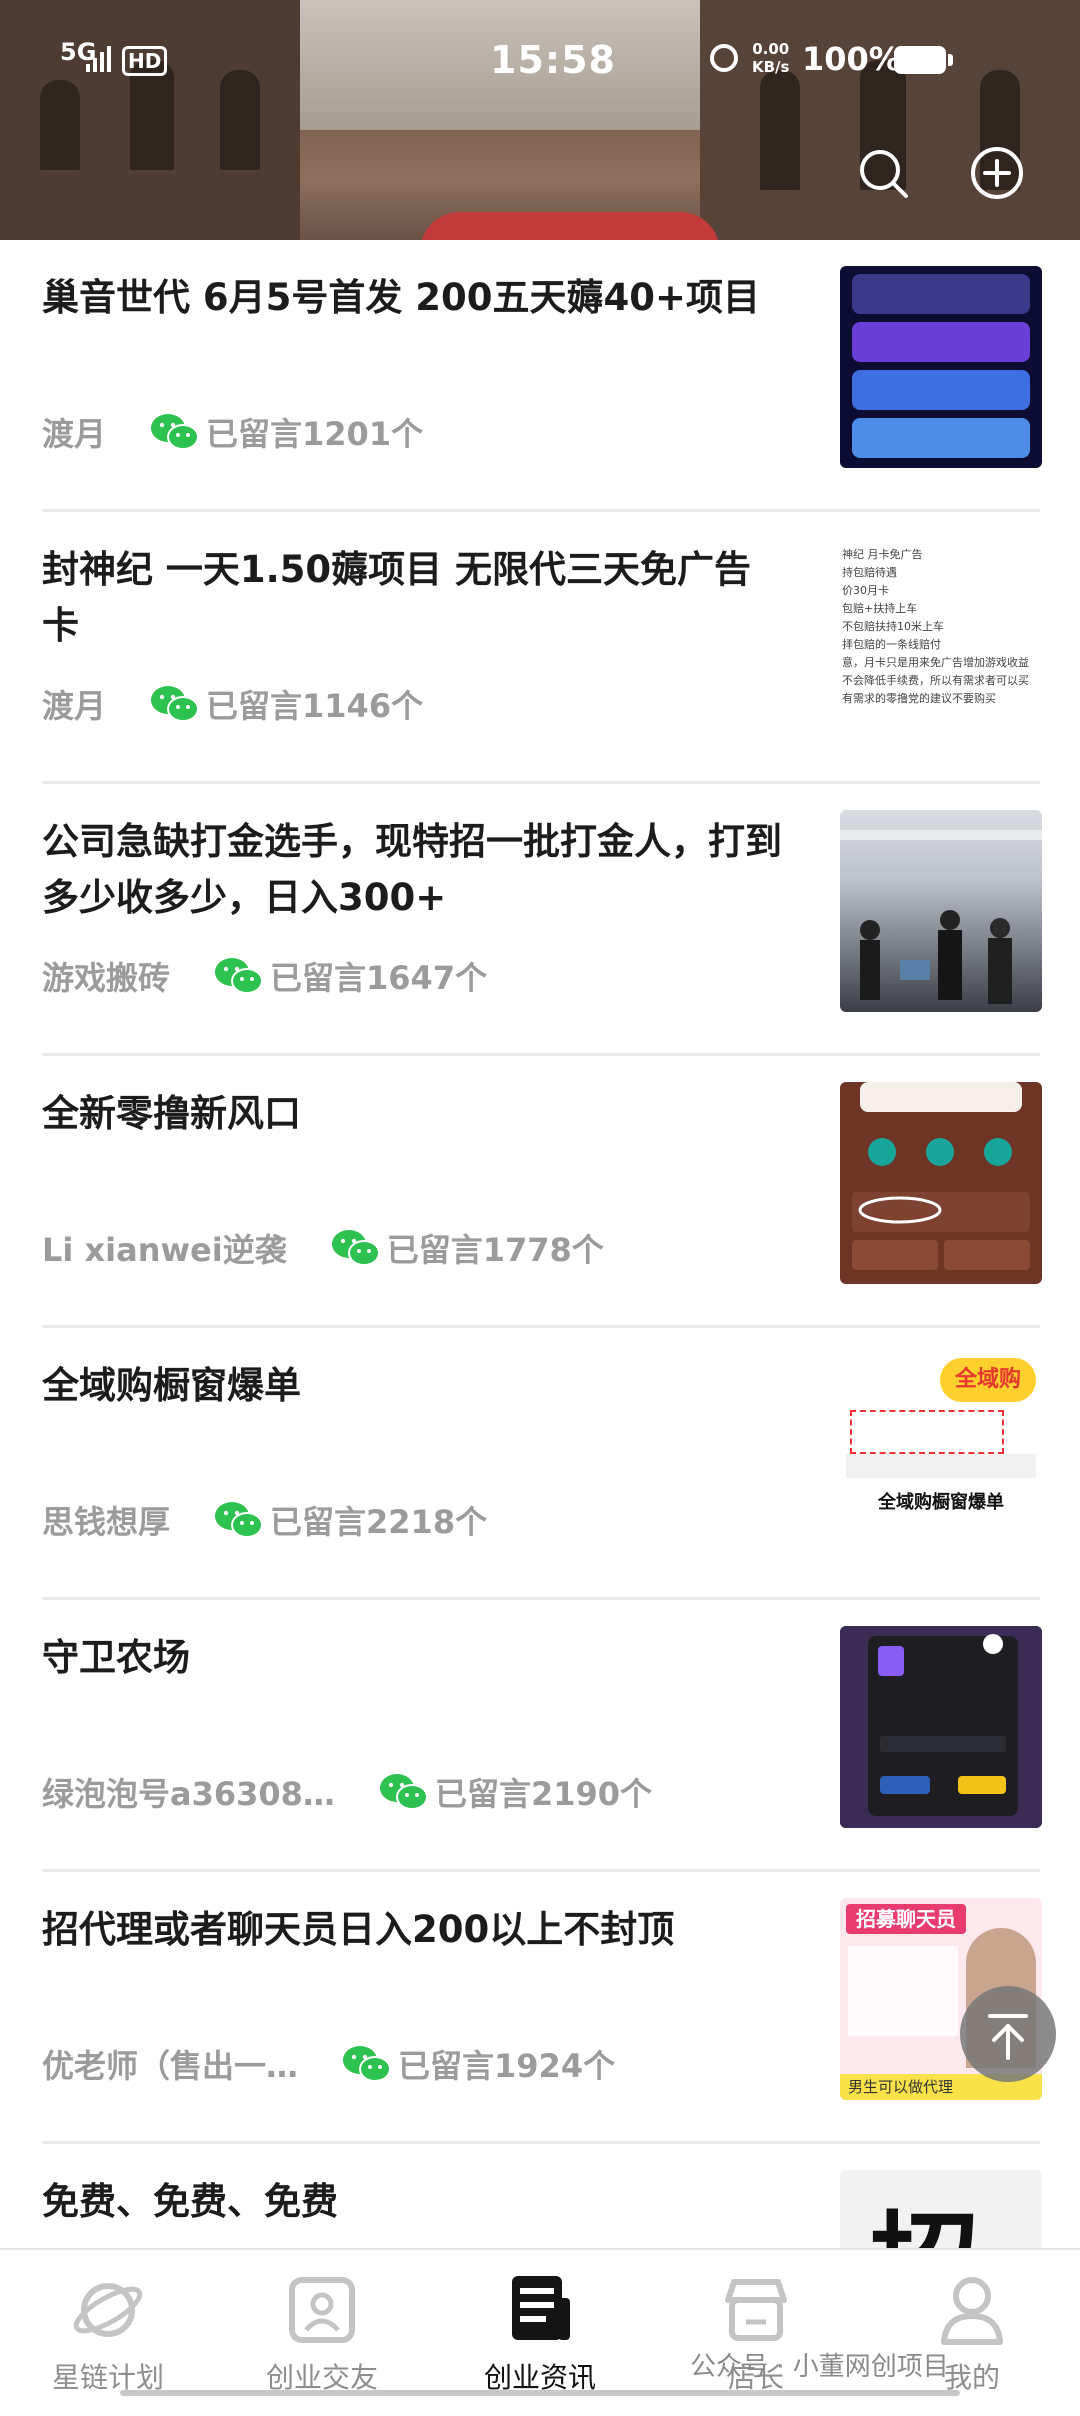 The width and height of the screenshot is (1080, 2416). I want to click on article-title: 免费、免费、免费, so click(412, 2202).